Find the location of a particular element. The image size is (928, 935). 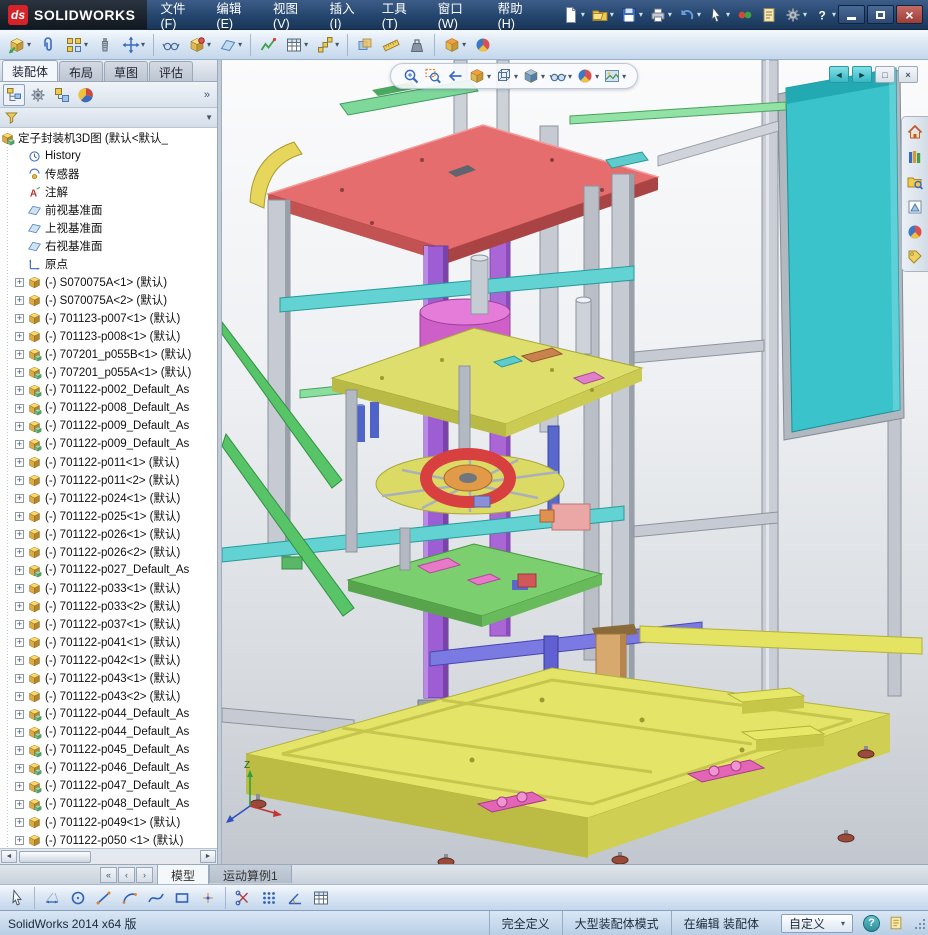

undo-button: ▾ is located at coordinates (689, 15).